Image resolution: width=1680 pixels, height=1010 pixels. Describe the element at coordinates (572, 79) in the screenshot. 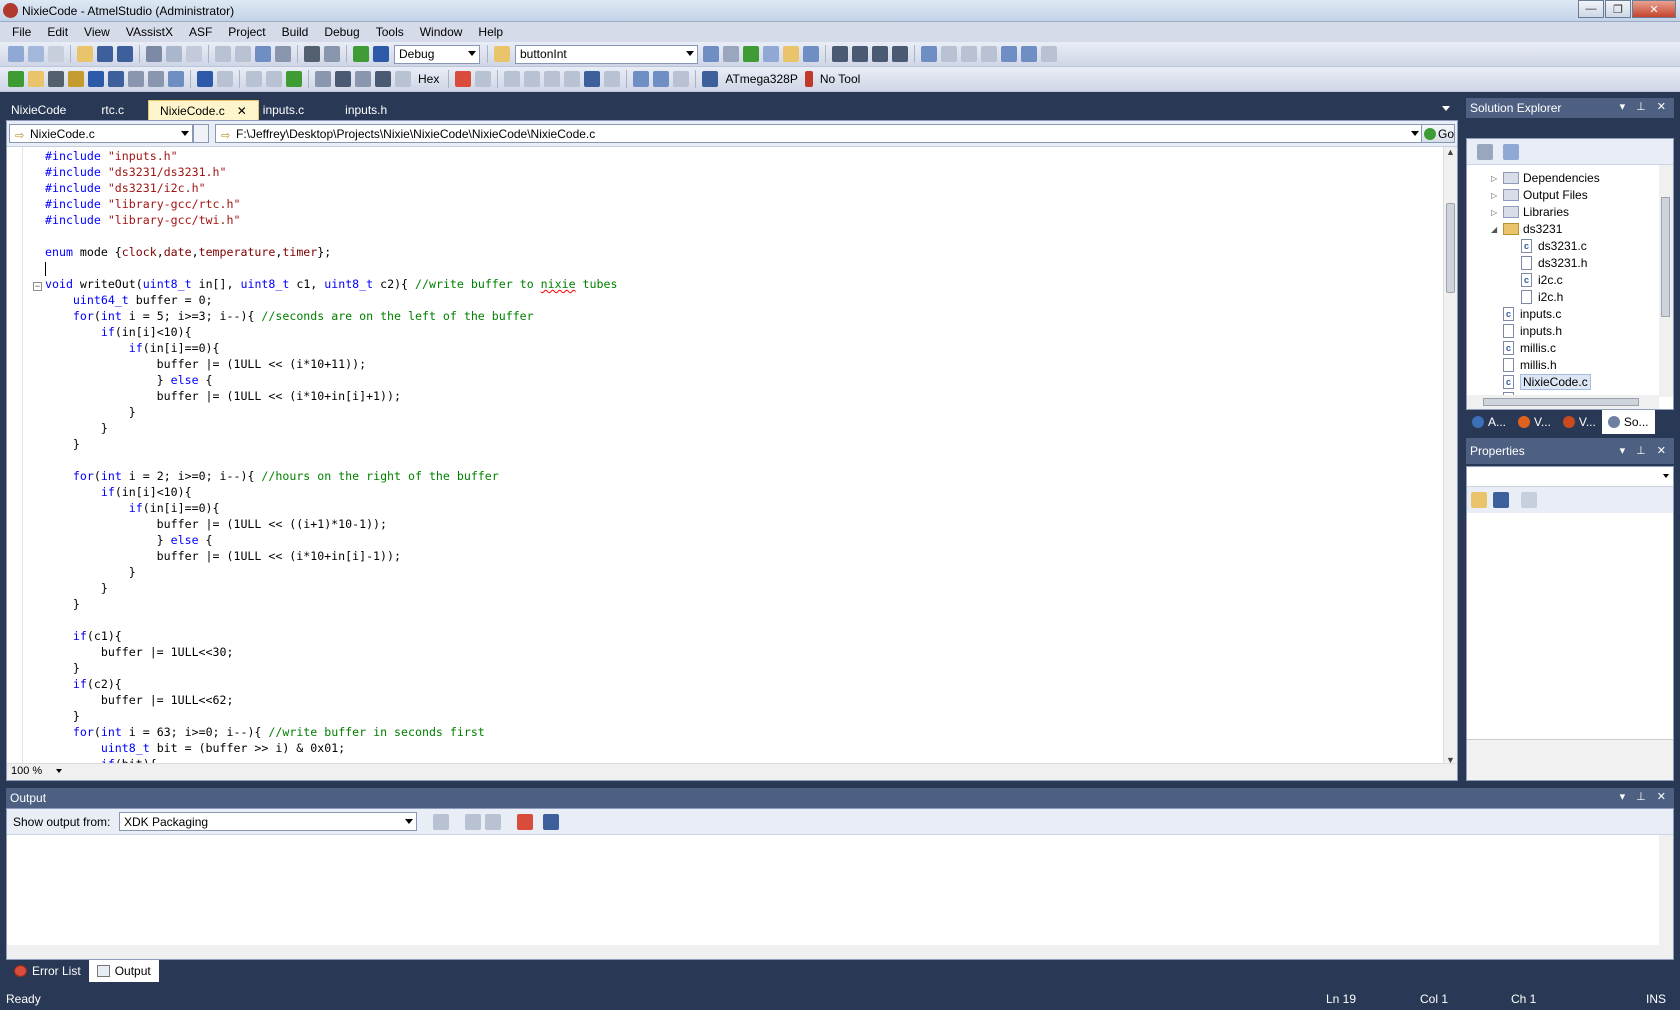

I see `io-view-icon` at that location.